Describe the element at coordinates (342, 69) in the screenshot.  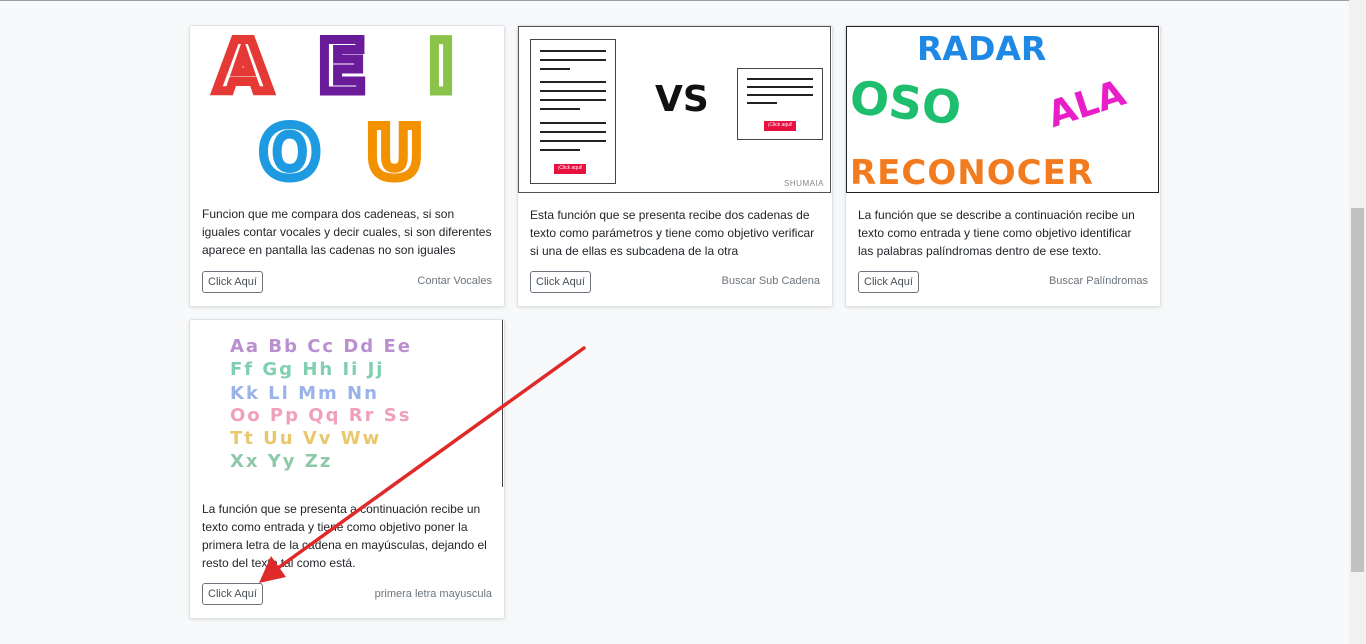
I see `vowel-letter: E` at that location.